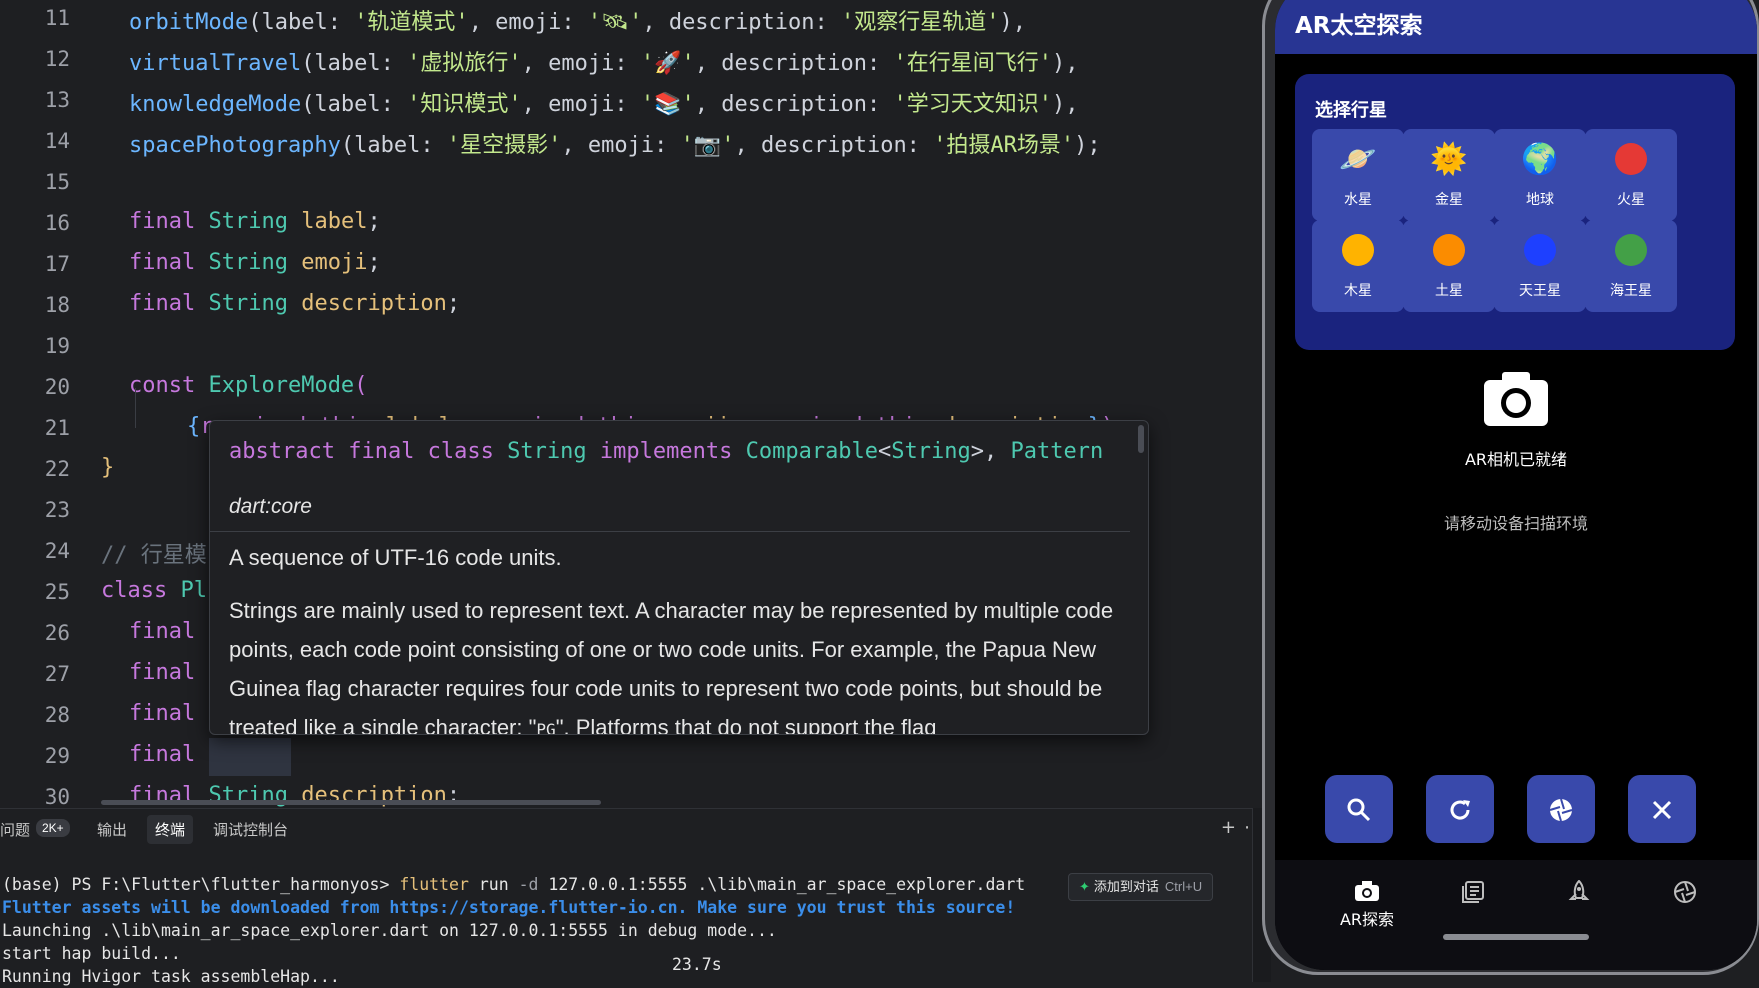  Describe the element at coordinates (235, 145) in the screenshot. I see `enum-value: spacePhotography` at that location.